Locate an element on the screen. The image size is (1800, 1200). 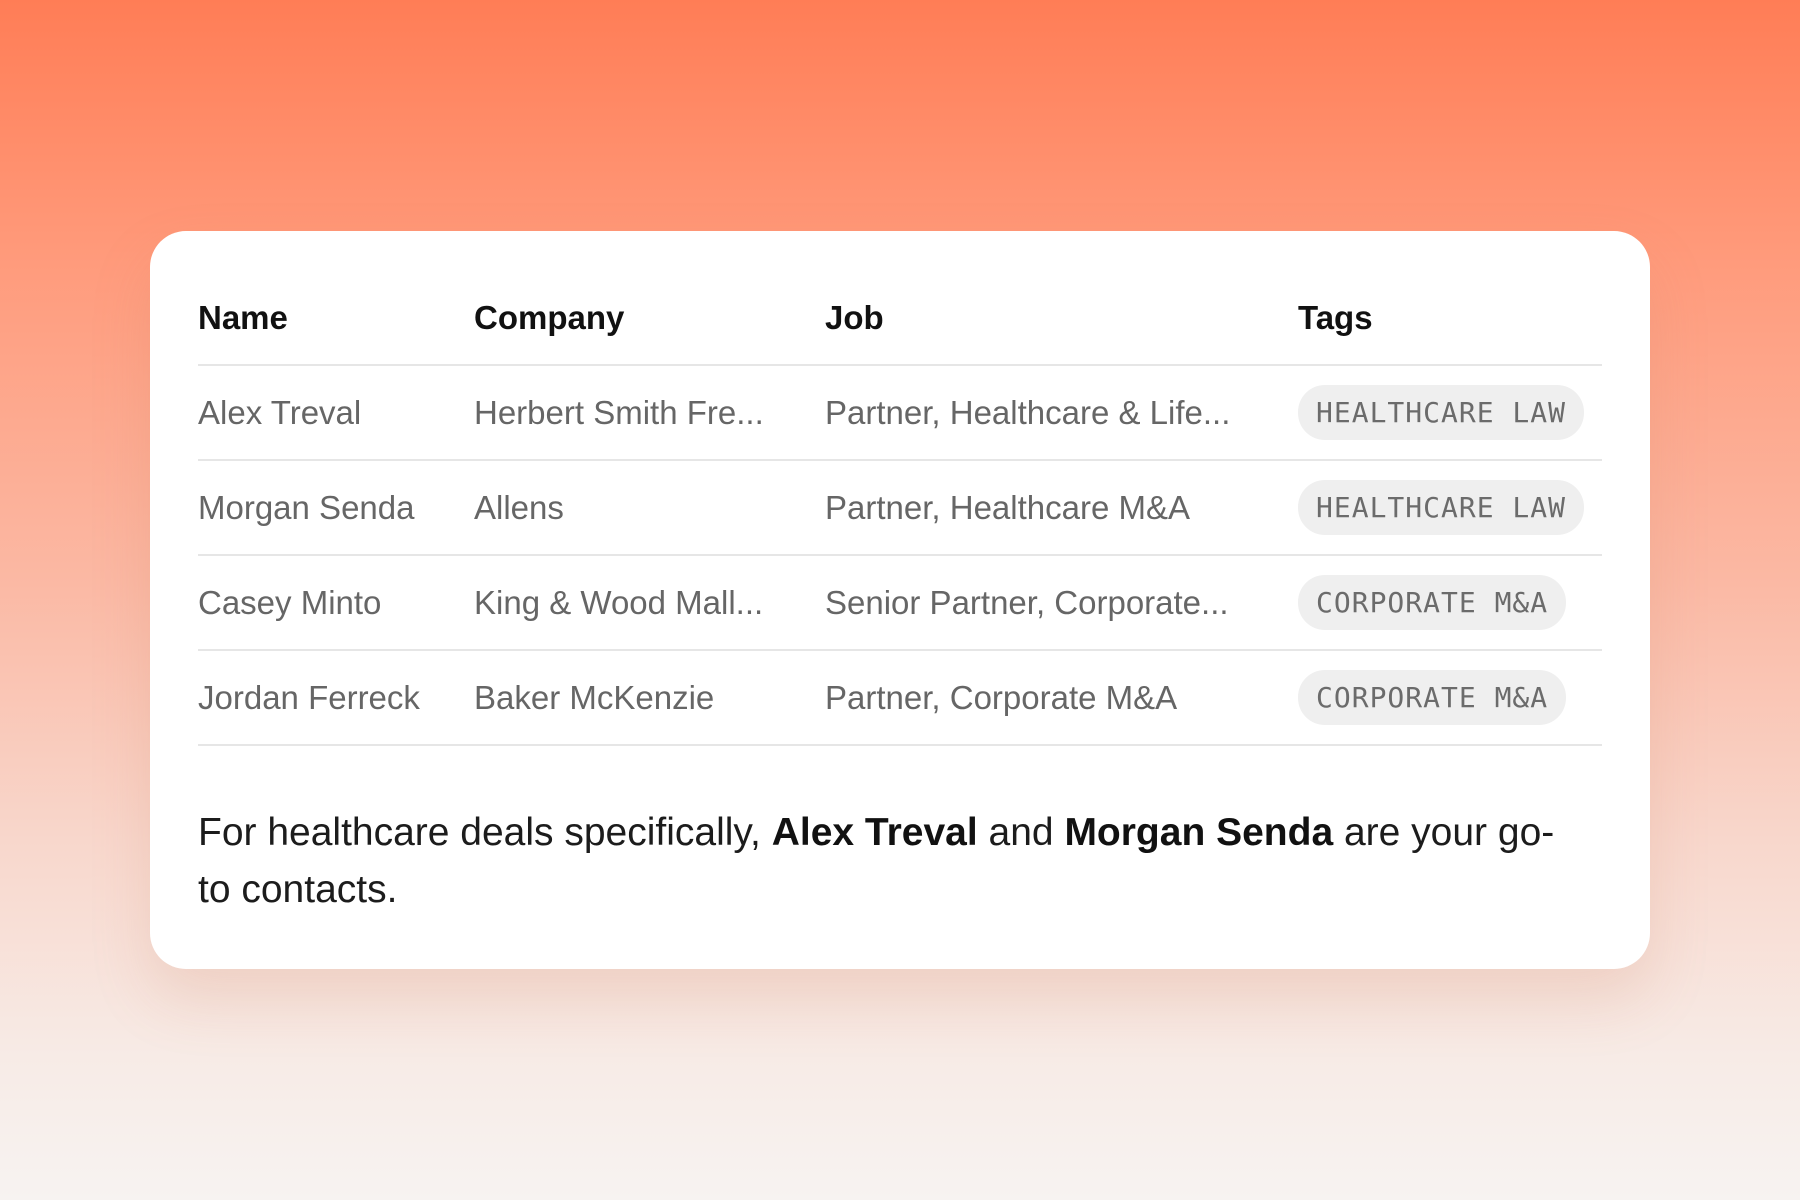
contact-name: Jordan Ferreck is located at coordinates (309, 697).